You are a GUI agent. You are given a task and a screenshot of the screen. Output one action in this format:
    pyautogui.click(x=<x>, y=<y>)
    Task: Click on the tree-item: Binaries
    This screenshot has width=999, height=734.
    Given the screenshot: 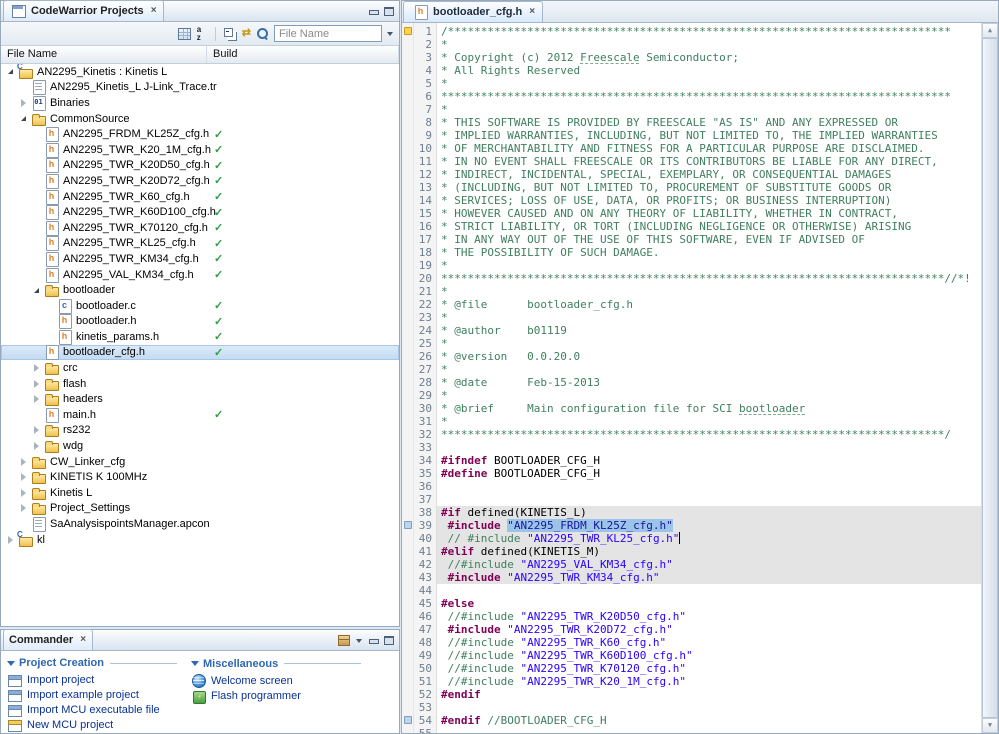 What is the action you would take?
    pyautogui.click(x=200, y=103)
    